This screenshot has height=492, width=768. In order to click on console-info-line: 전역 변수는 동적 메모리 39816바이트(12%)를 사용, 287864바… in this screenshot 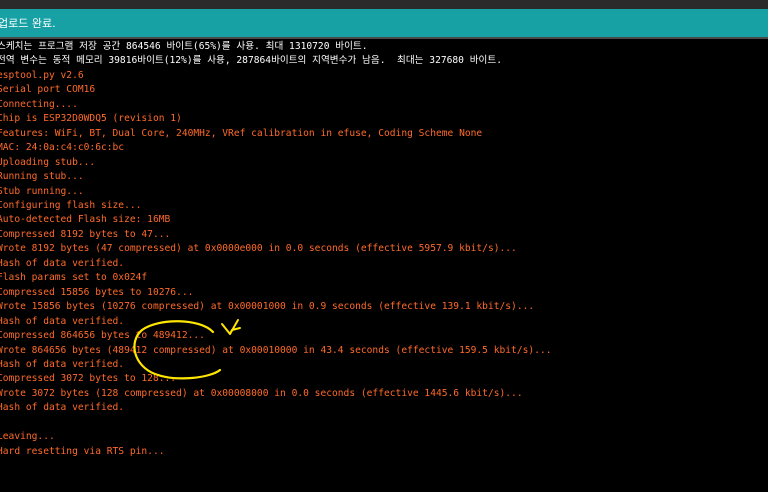, I will do `click(251, 61)`.